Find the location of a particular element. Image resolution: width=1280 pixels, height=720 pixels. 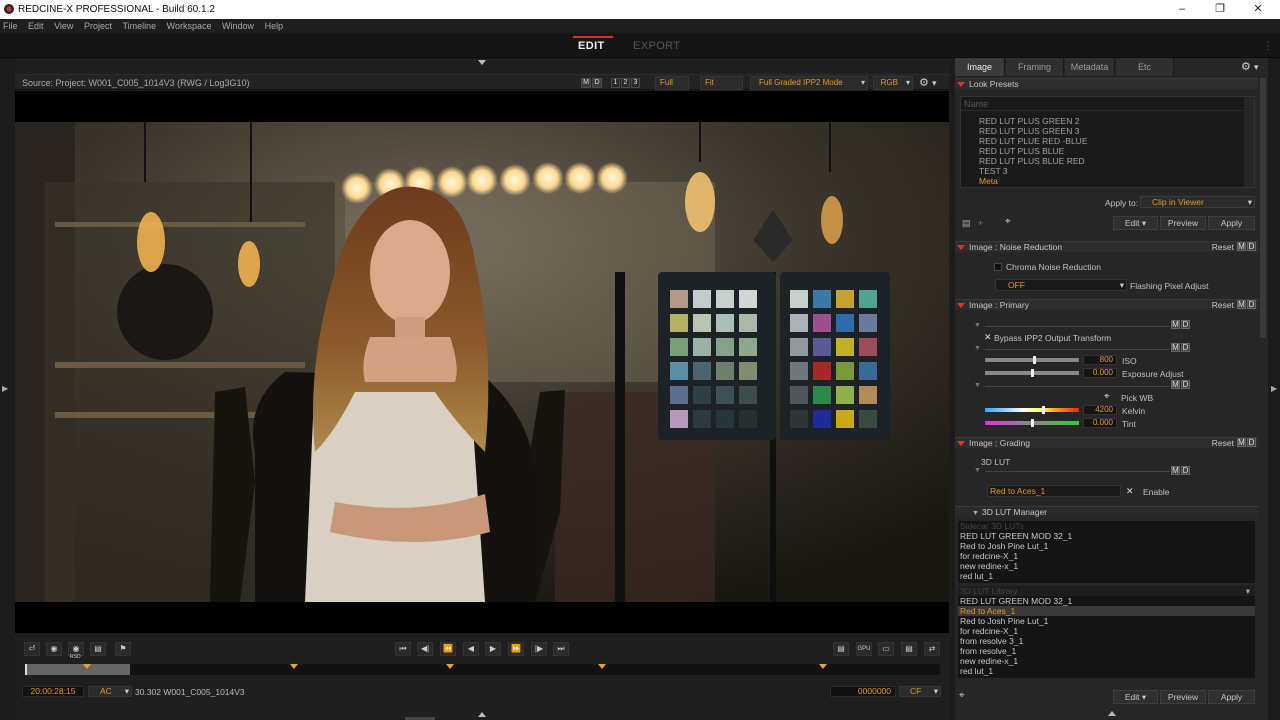

frame-mode-select: CF ▾ is located at coordinates (920, 691).